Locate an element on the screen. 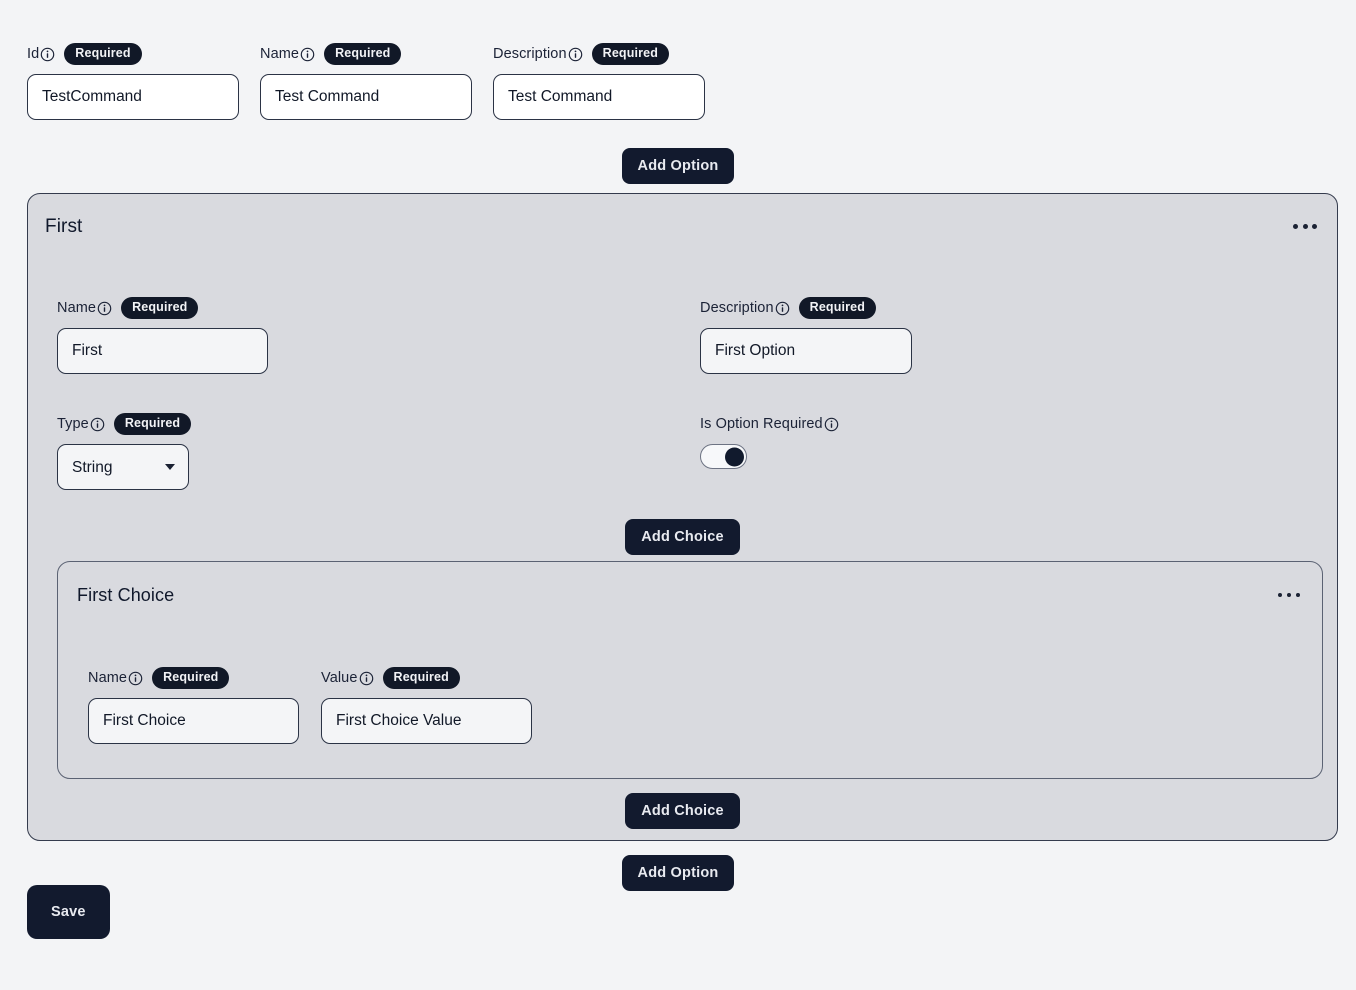 The width and height of the screenshot is (1356, 990). choice-panel-header: First Choice is located at coordinates (688, 595).